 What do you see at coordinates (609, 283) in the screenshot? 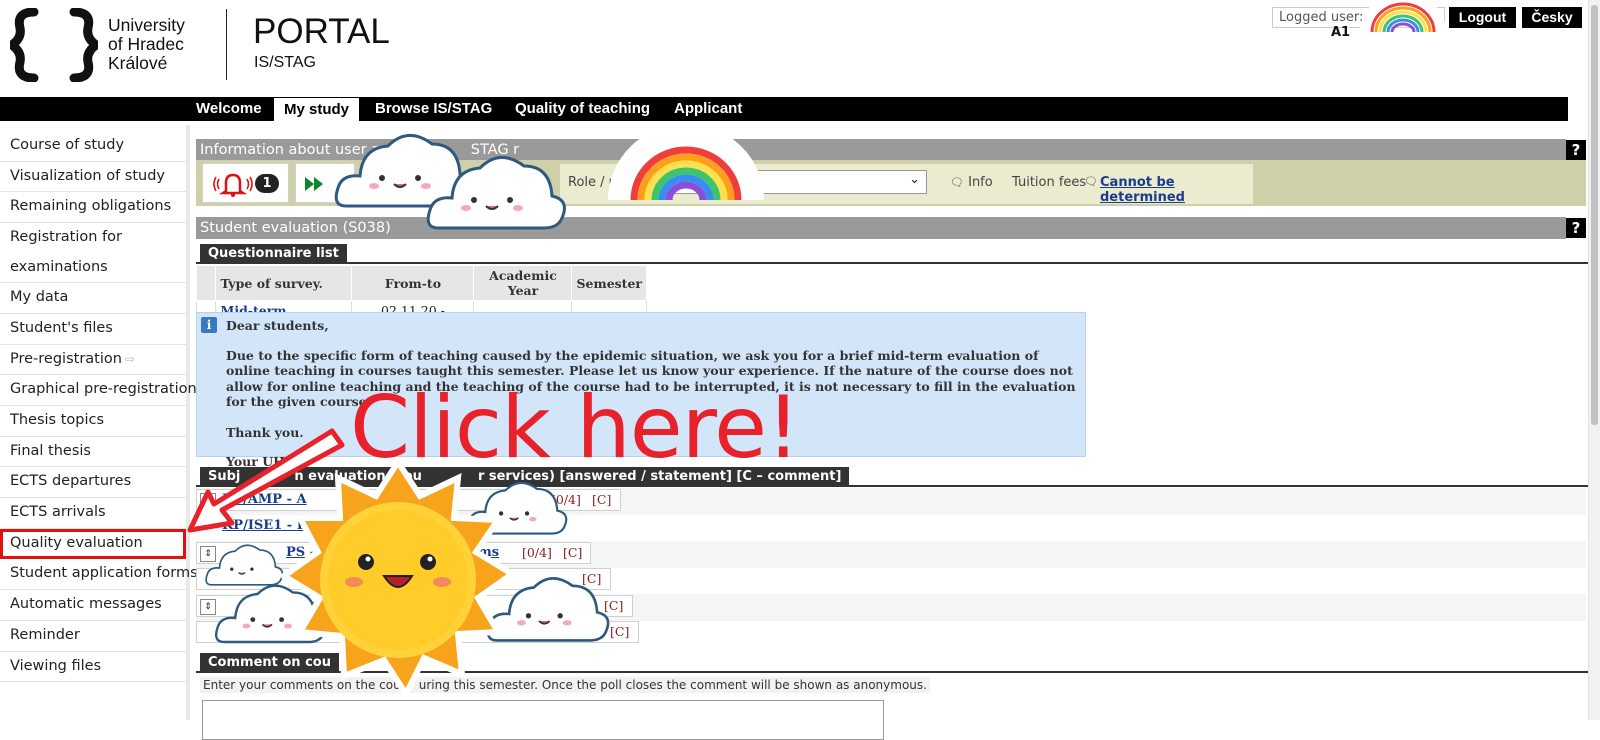
I see `table-header-cell: Semester` at bounding box center [609, 283].